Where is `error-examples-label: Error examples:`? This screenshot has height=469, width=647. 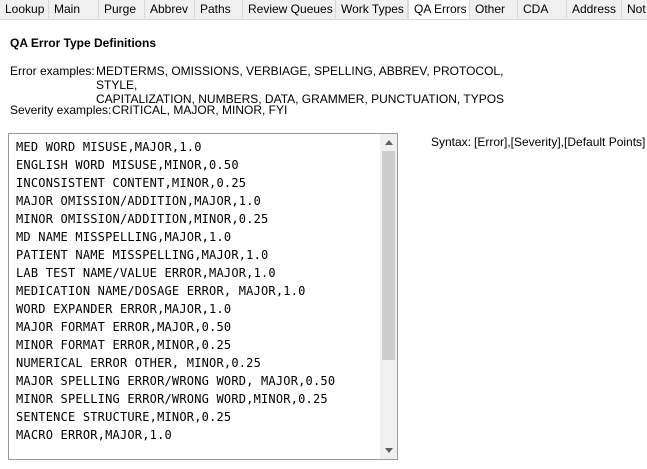 error-examples-label: Error examples: is located at coordinates (52, 71).